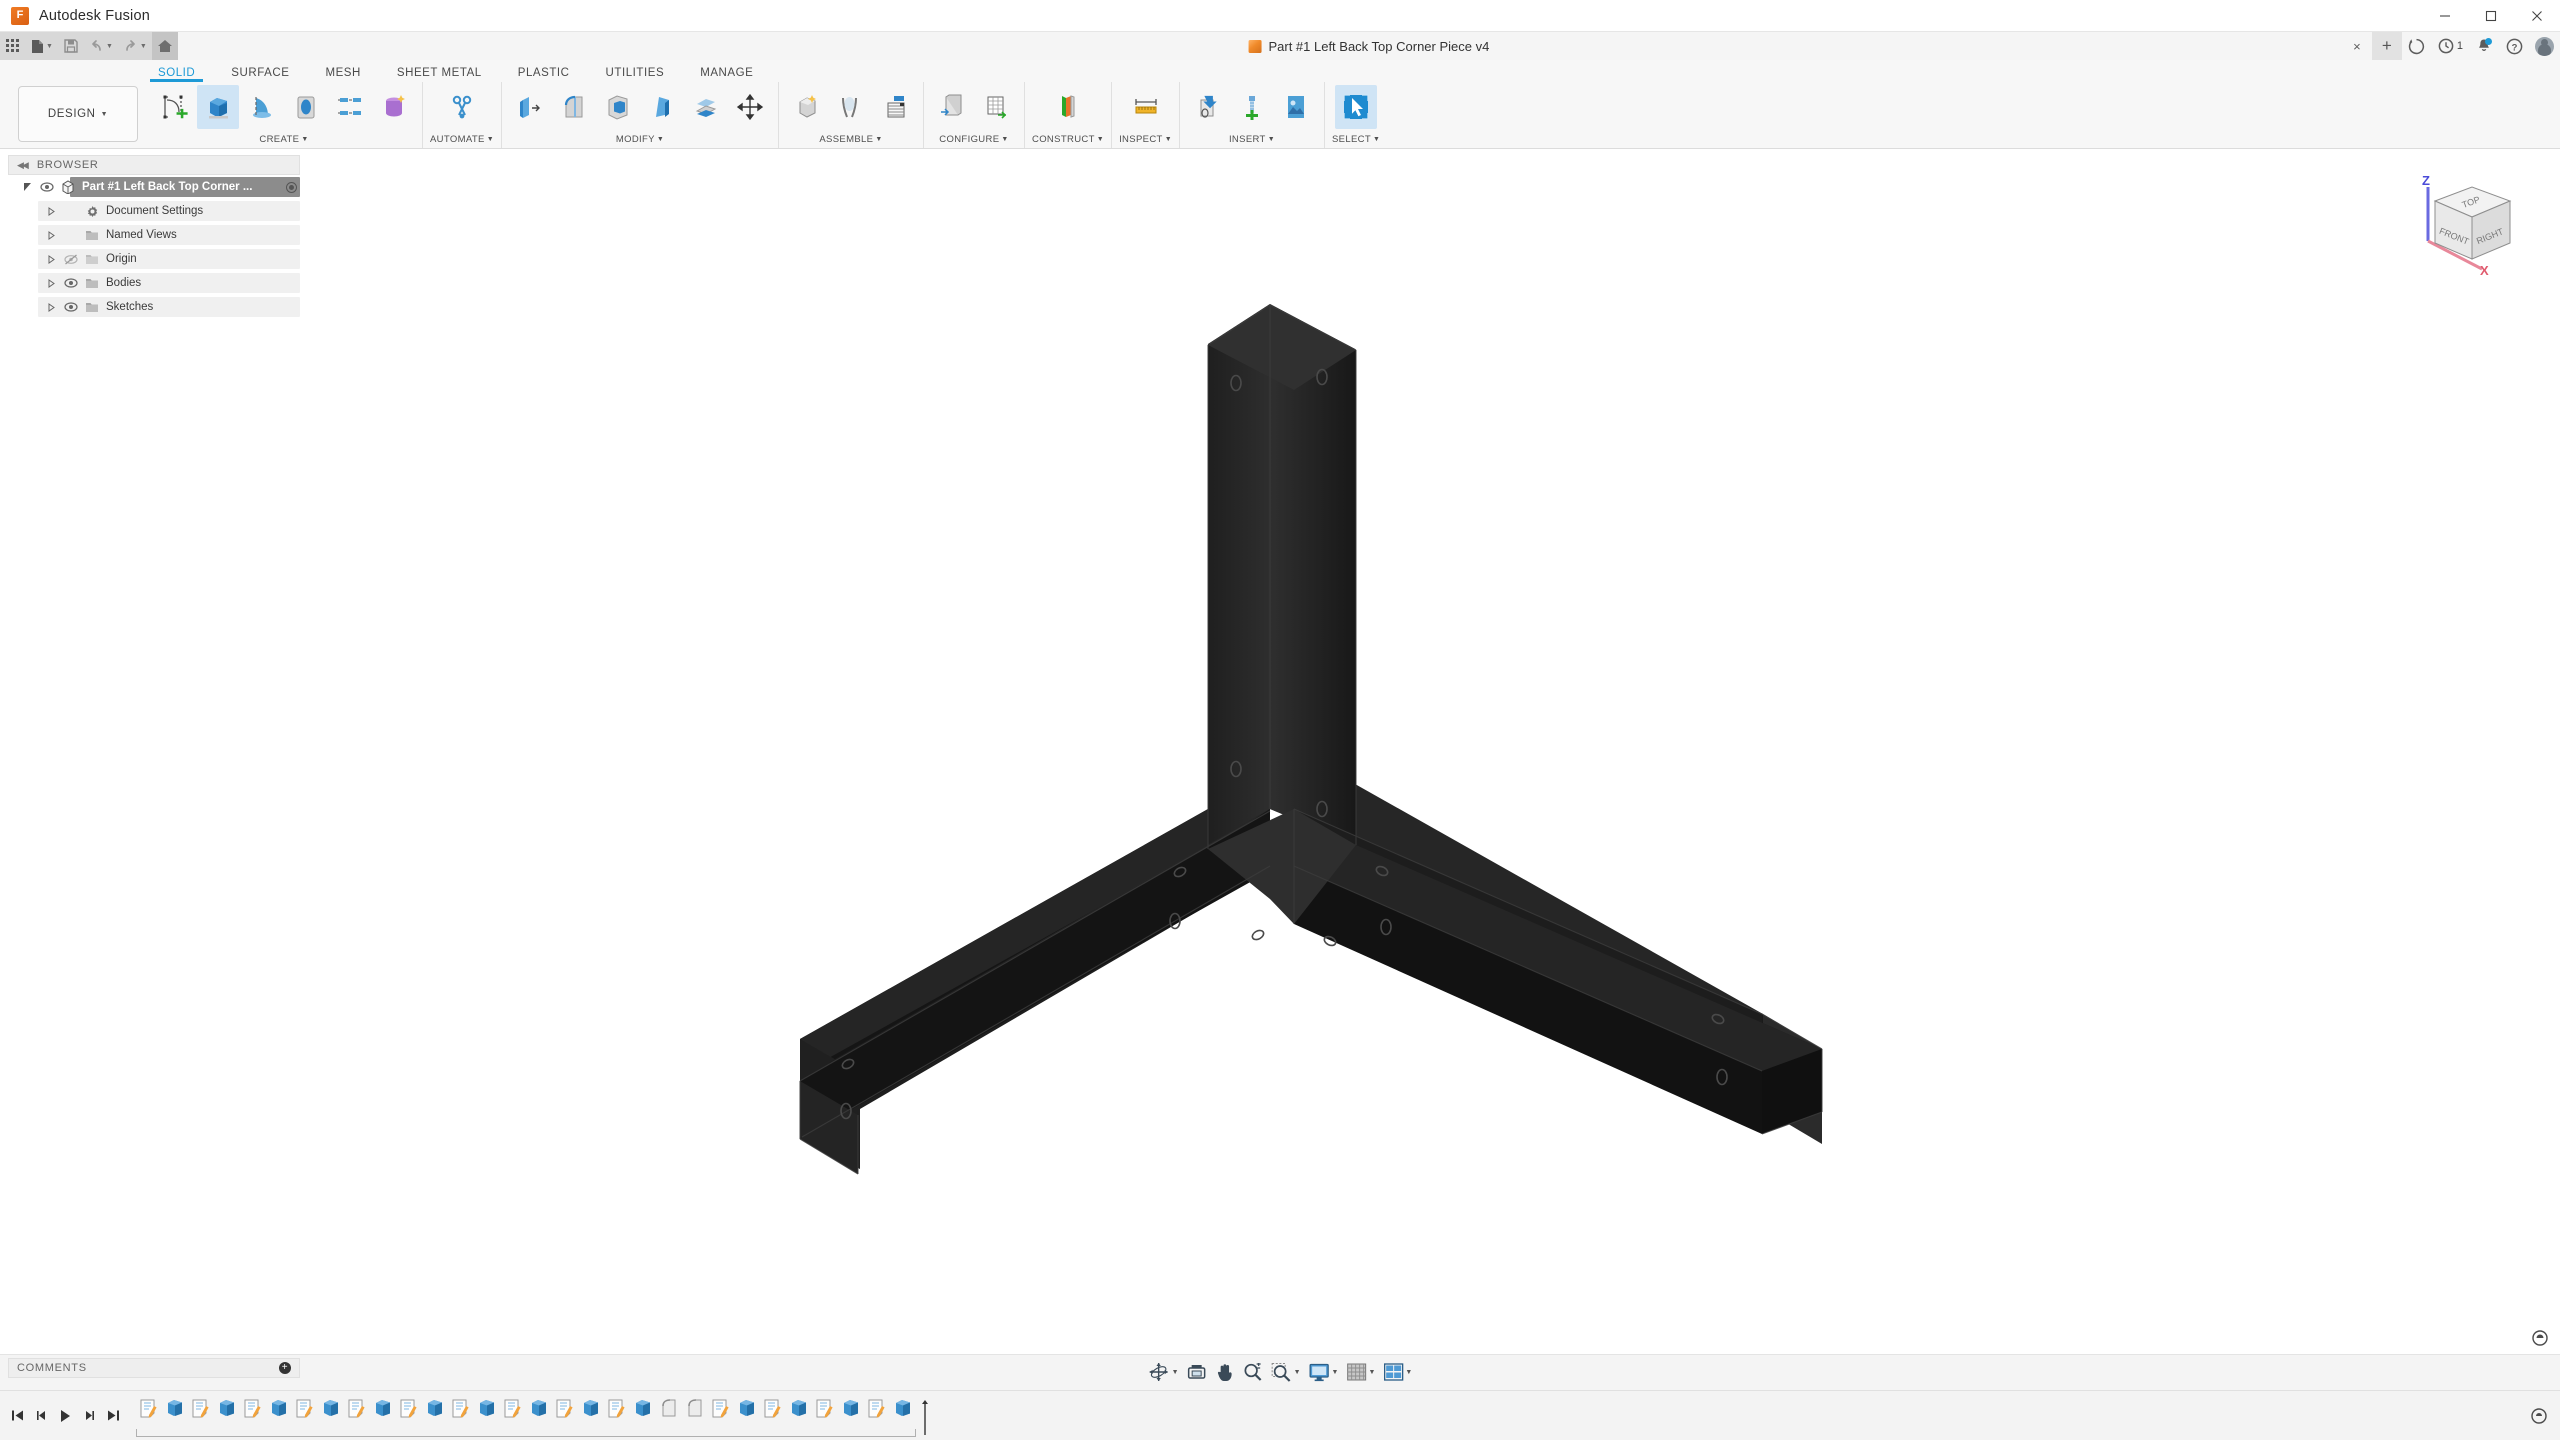 The height and width of the screenshot is (1440, 2560). Describe the element at coordinates (89, 1416) in the screenshot. I see `step-forward-button` at that location.